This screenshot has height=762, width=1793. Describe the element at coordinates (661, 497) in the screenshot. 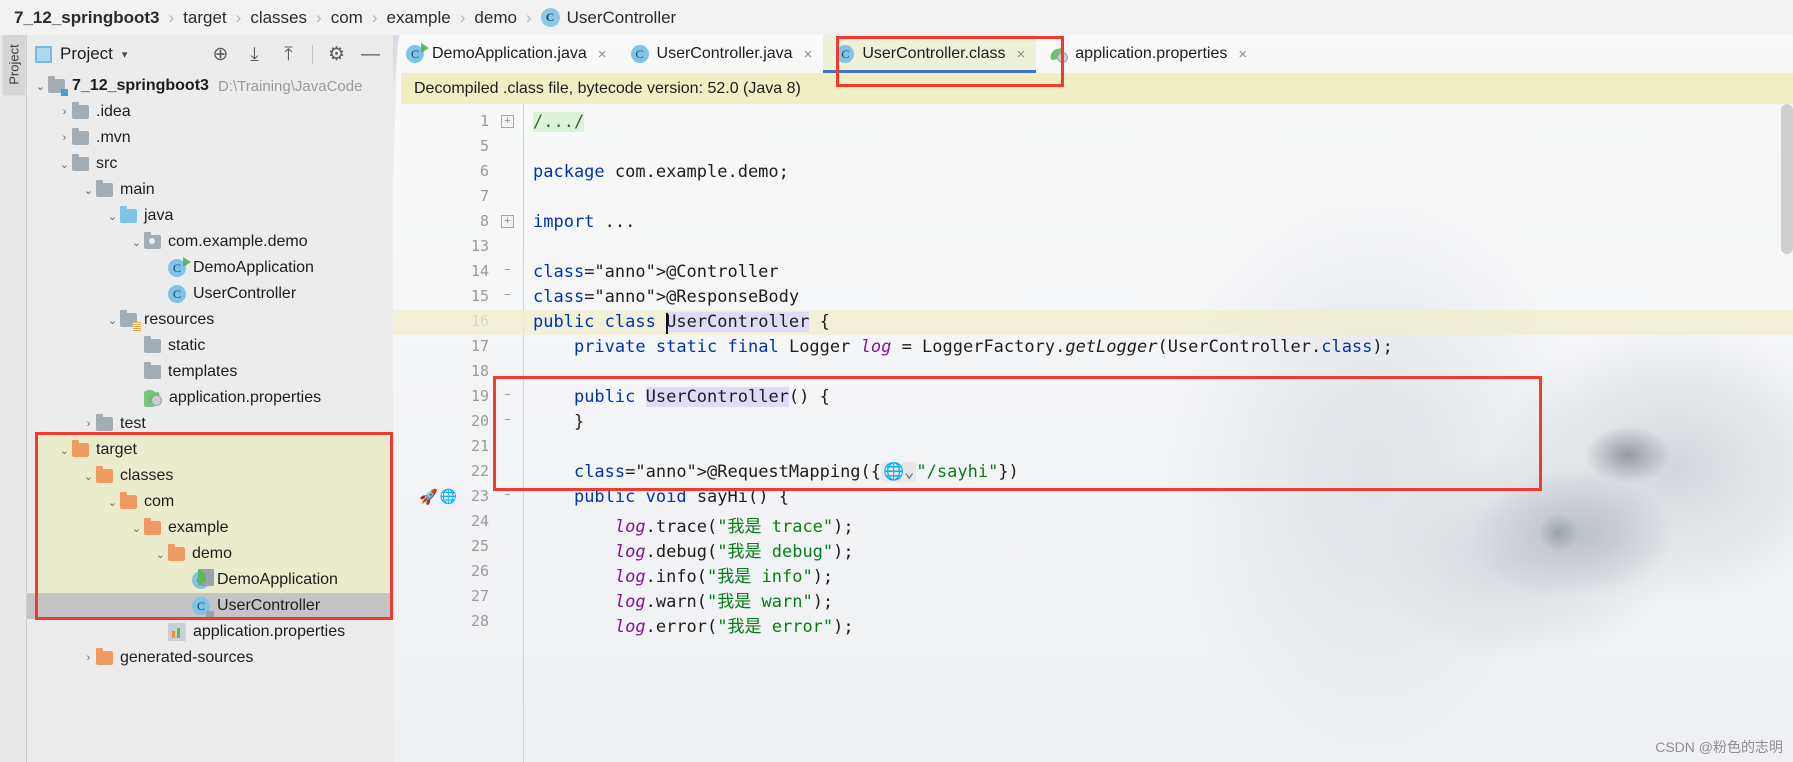

I see `code-line-23: public void sayHi() {` at that location.